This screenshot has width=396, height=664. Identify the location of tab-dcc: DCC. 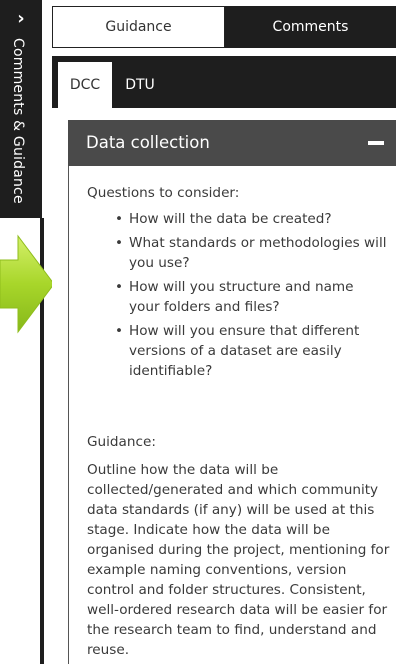
(85, 85).